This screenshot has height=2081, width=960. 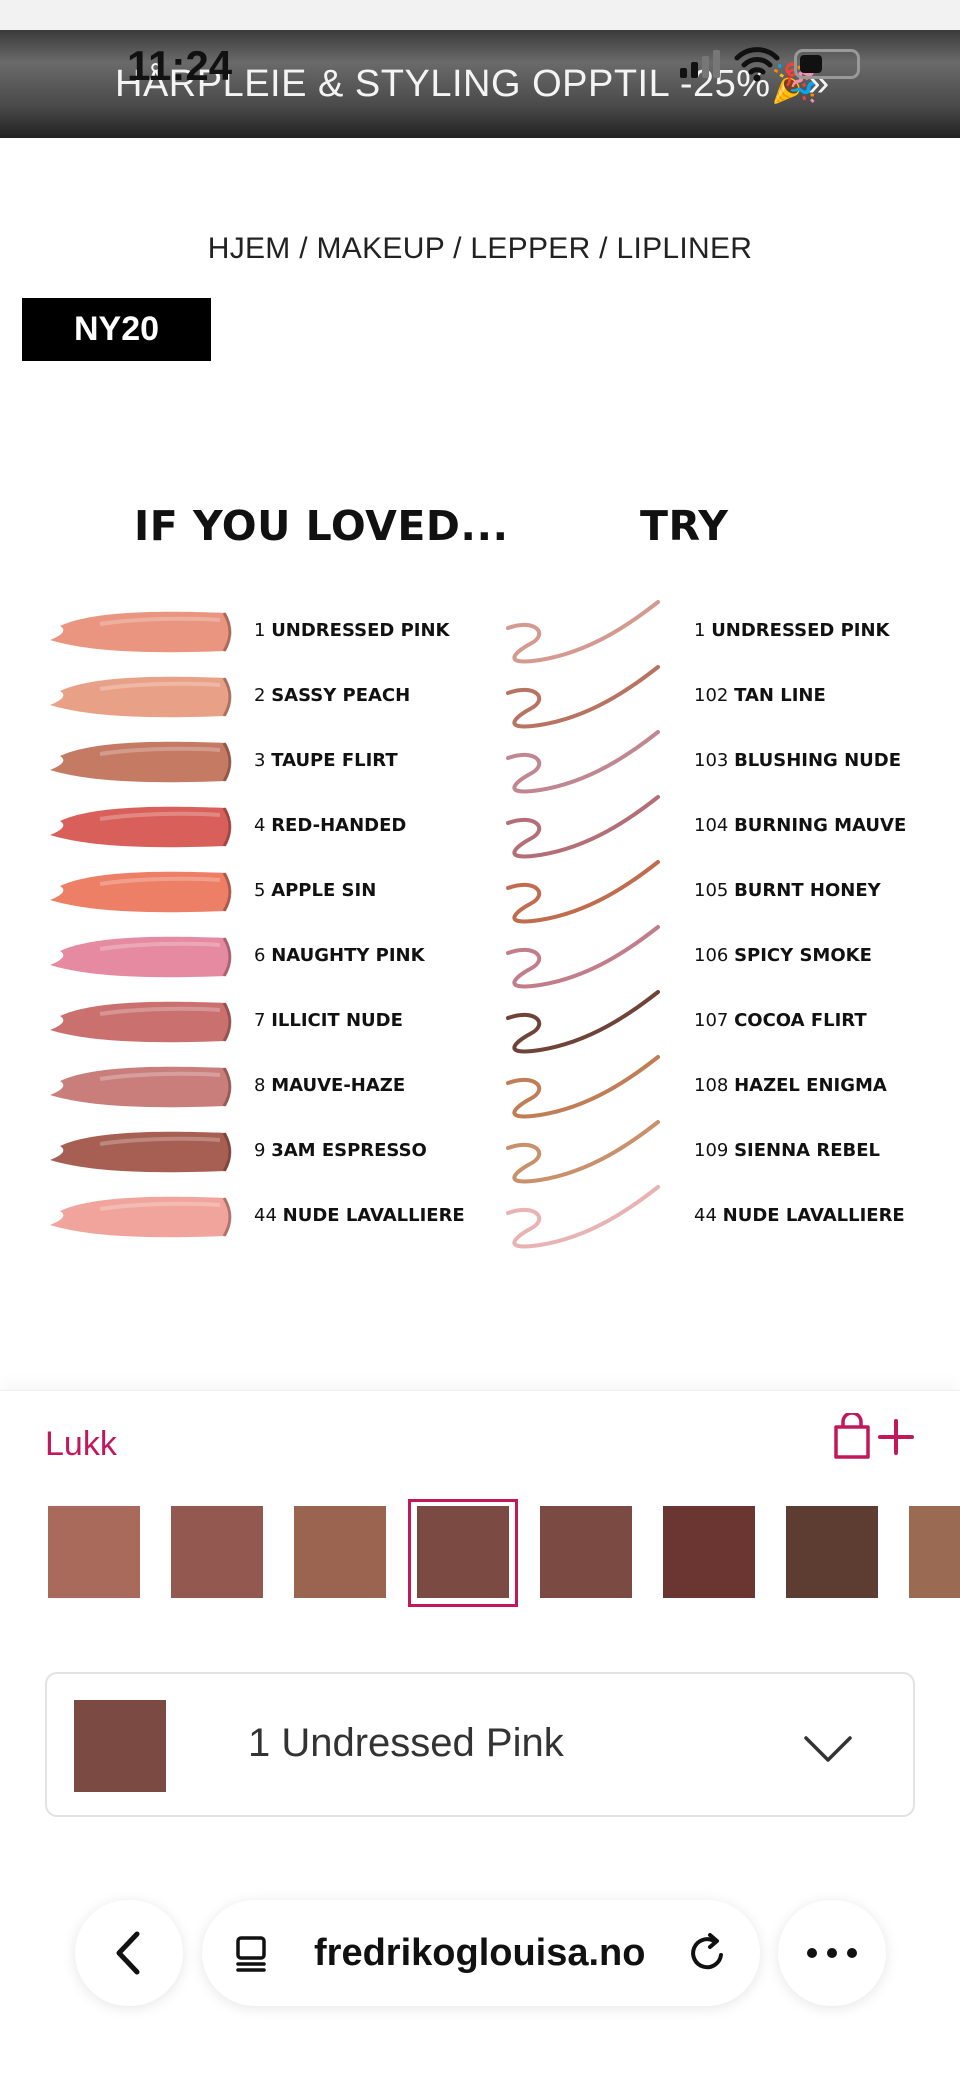 What do you see at coordinates (828, 1748) in the screenshot?
I see `chevron-down-icon` at bounding box center [828, 1748].